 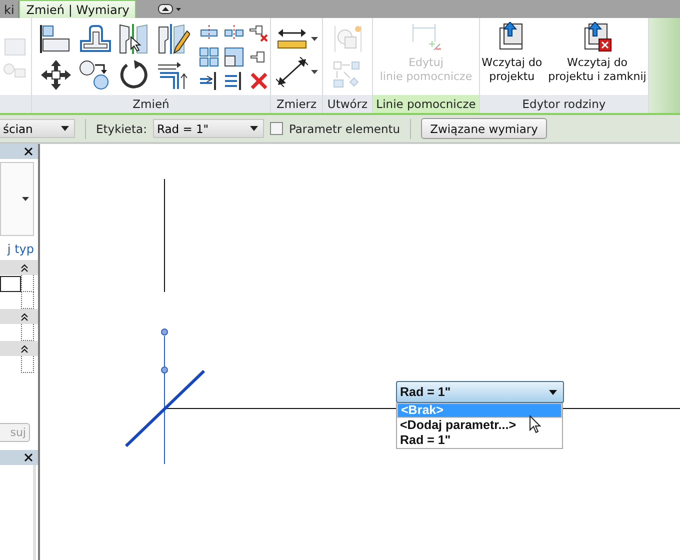 I want to click on property-field, so click(x=10, y=284).